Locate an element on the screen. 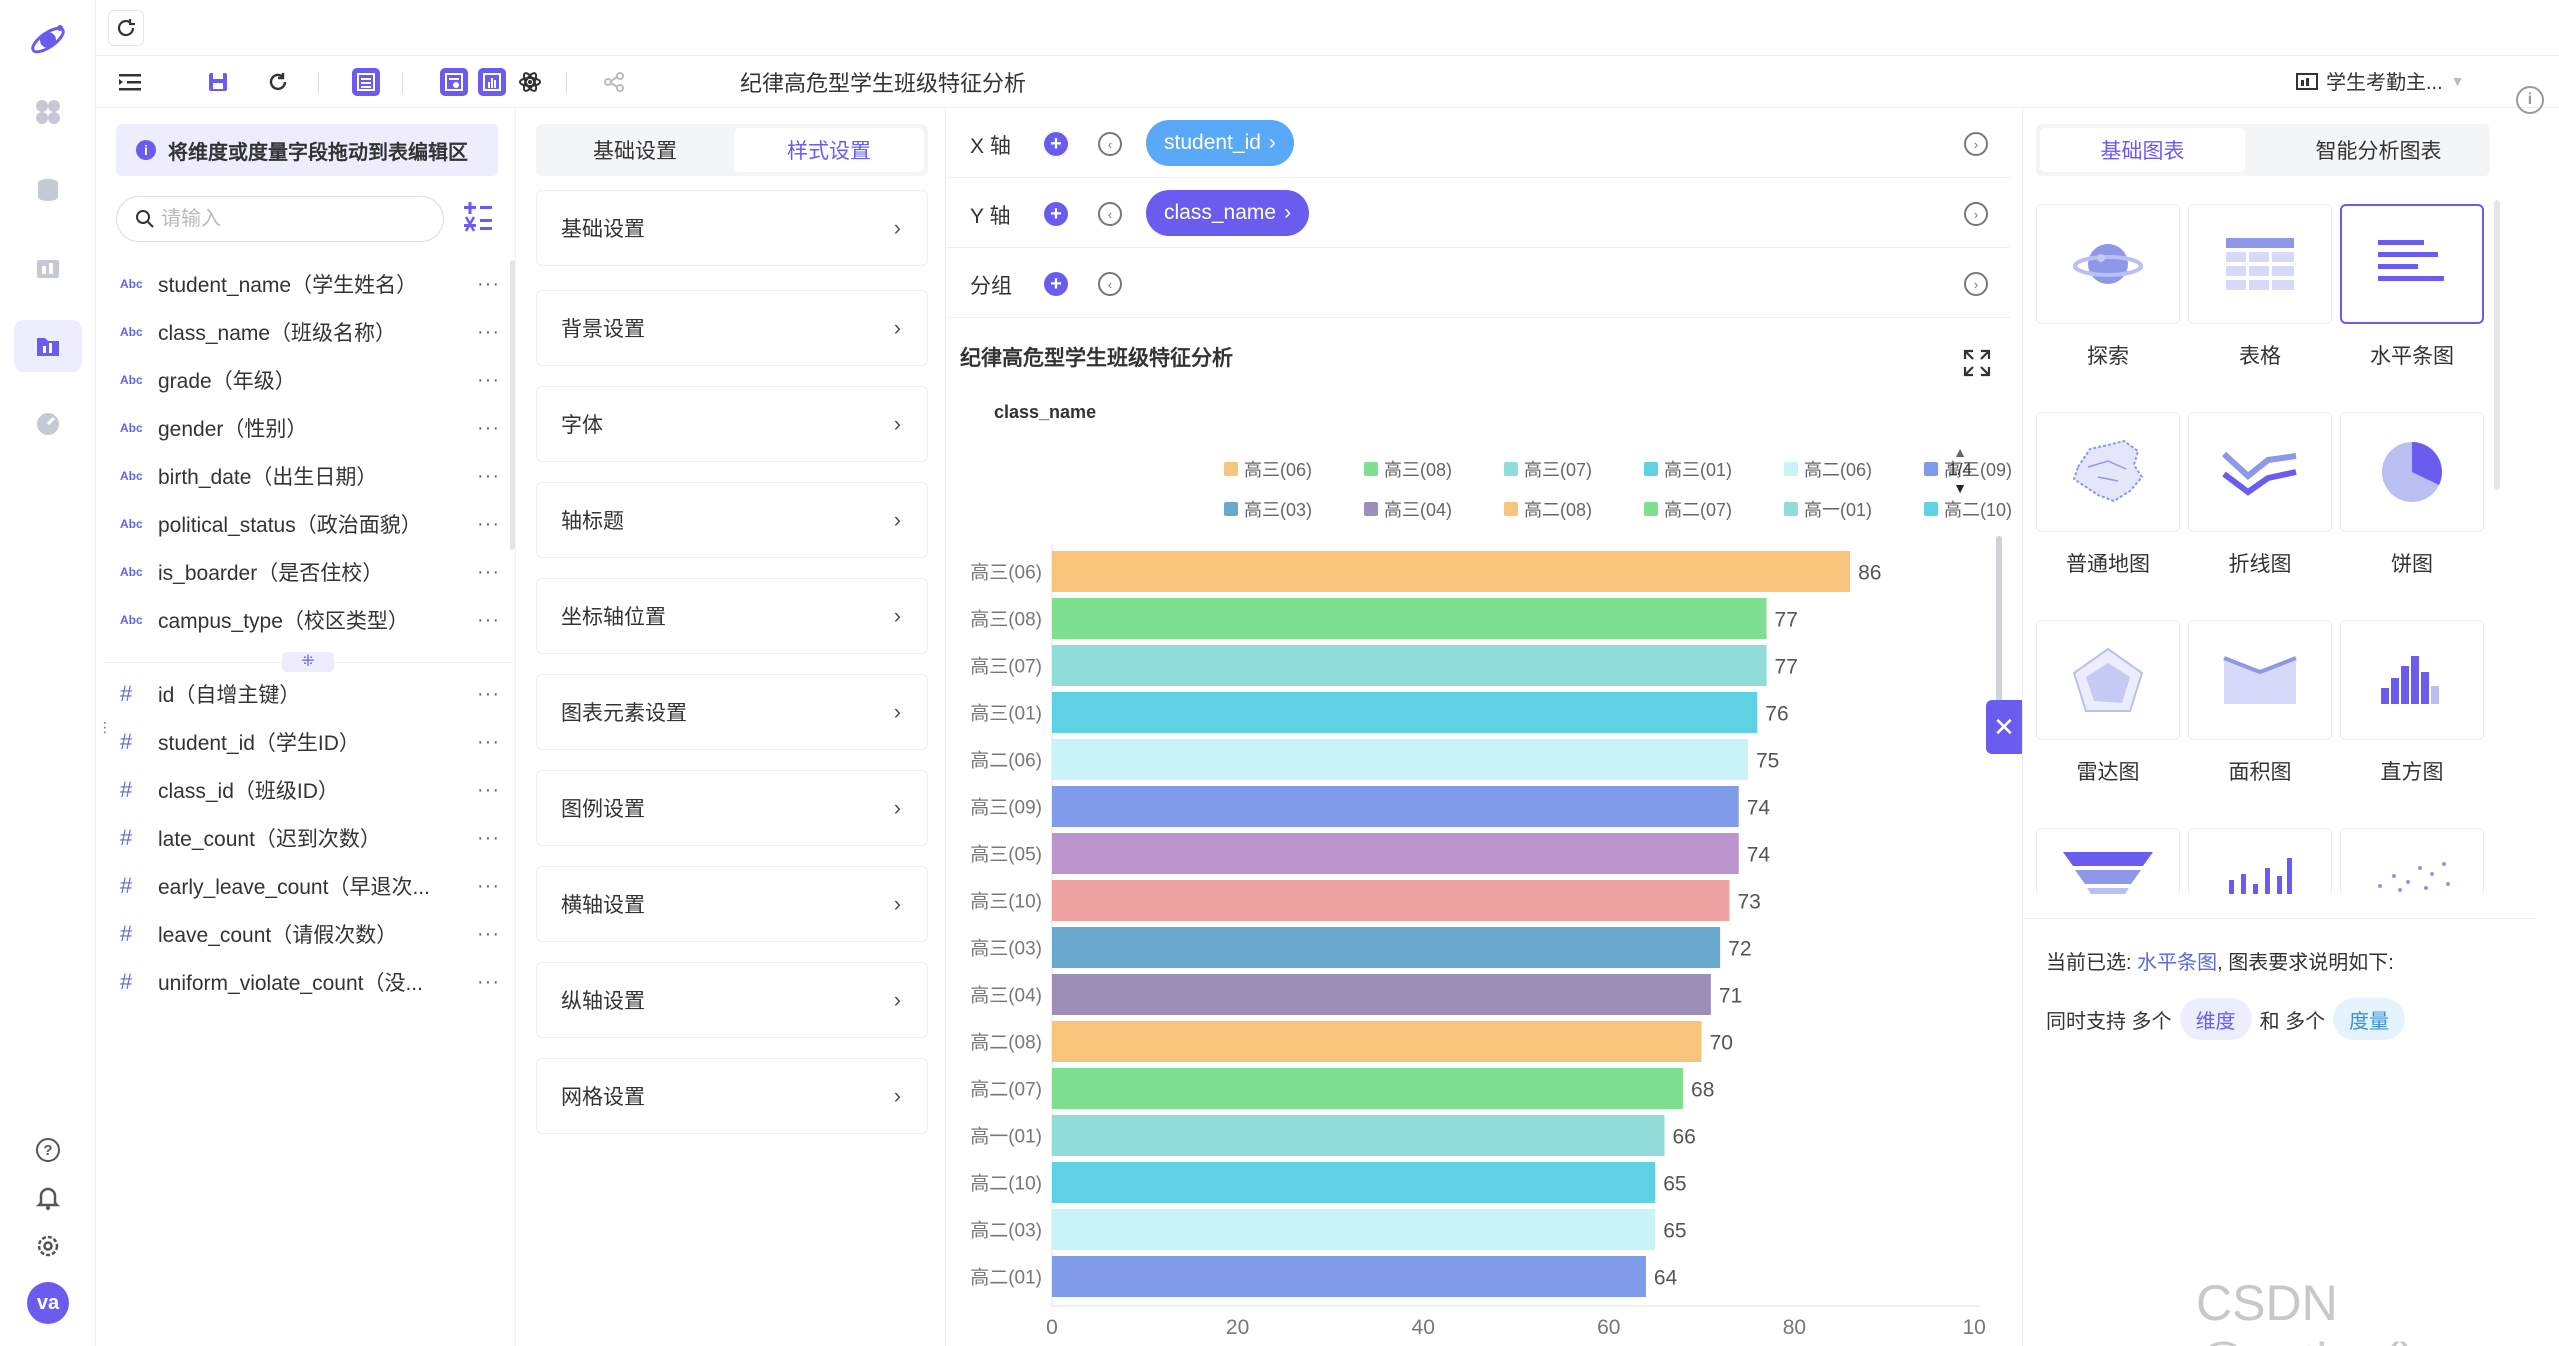 The image size is (2559, 1346). y-axis-field-pill: class_name › is located at coordinates (1228, 213).